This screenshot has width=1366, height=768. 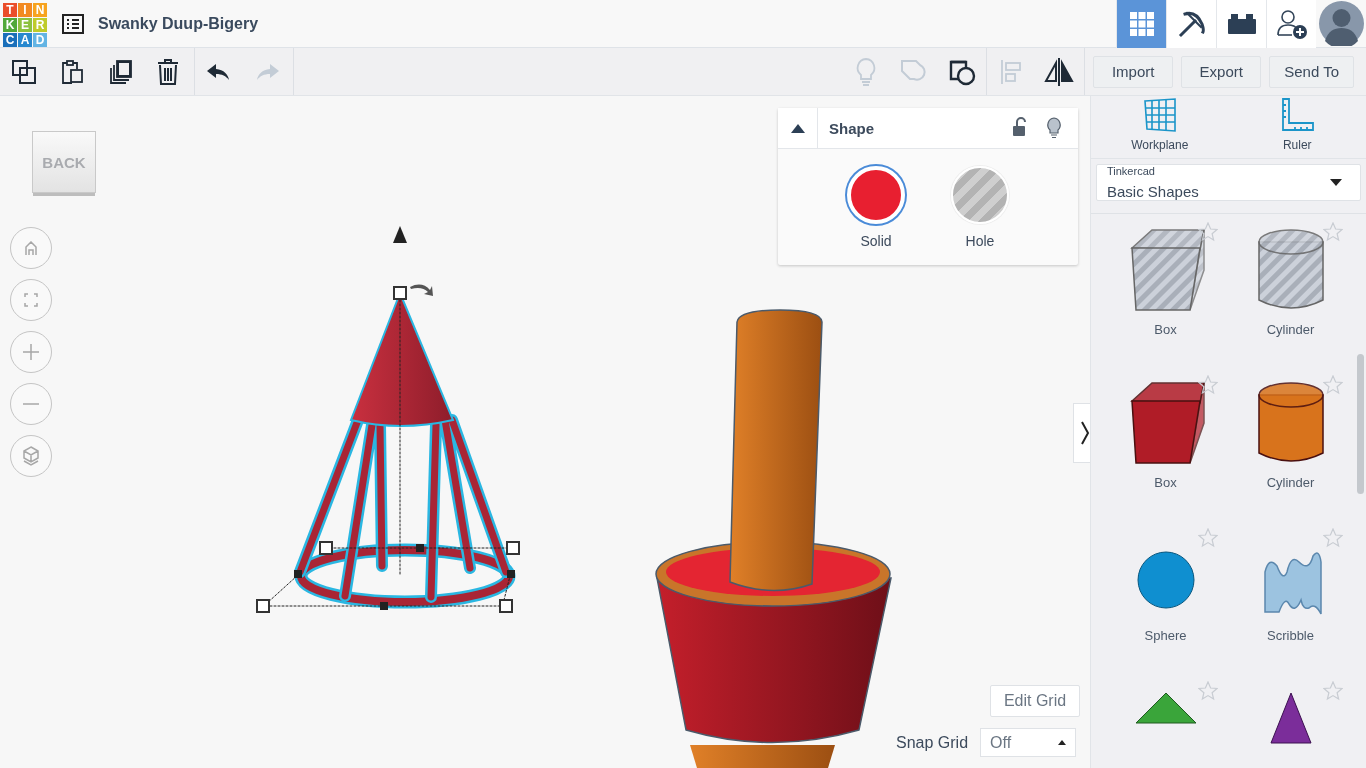 I want to click on copy-icon, so click(x=24, y=71).